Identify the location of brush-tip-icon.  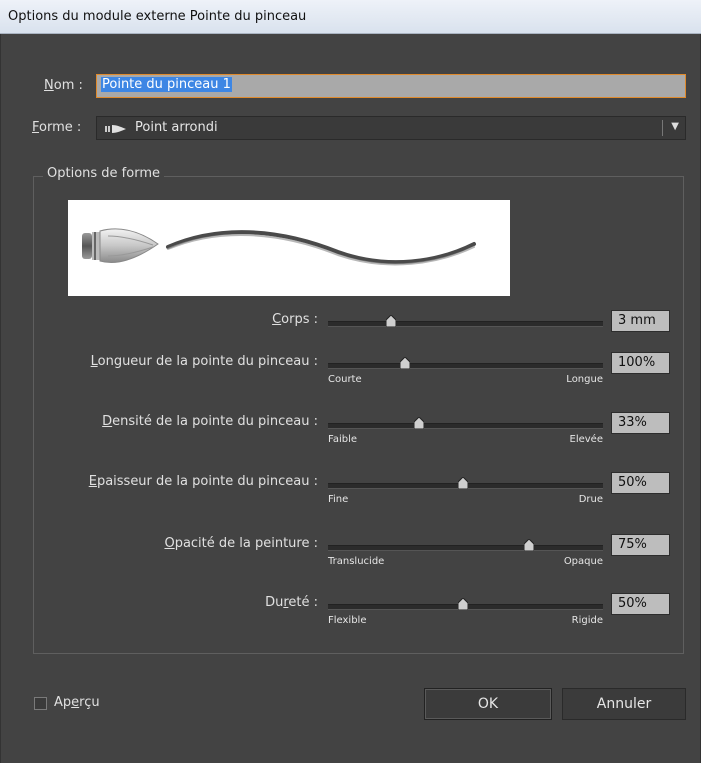
(116, 130).